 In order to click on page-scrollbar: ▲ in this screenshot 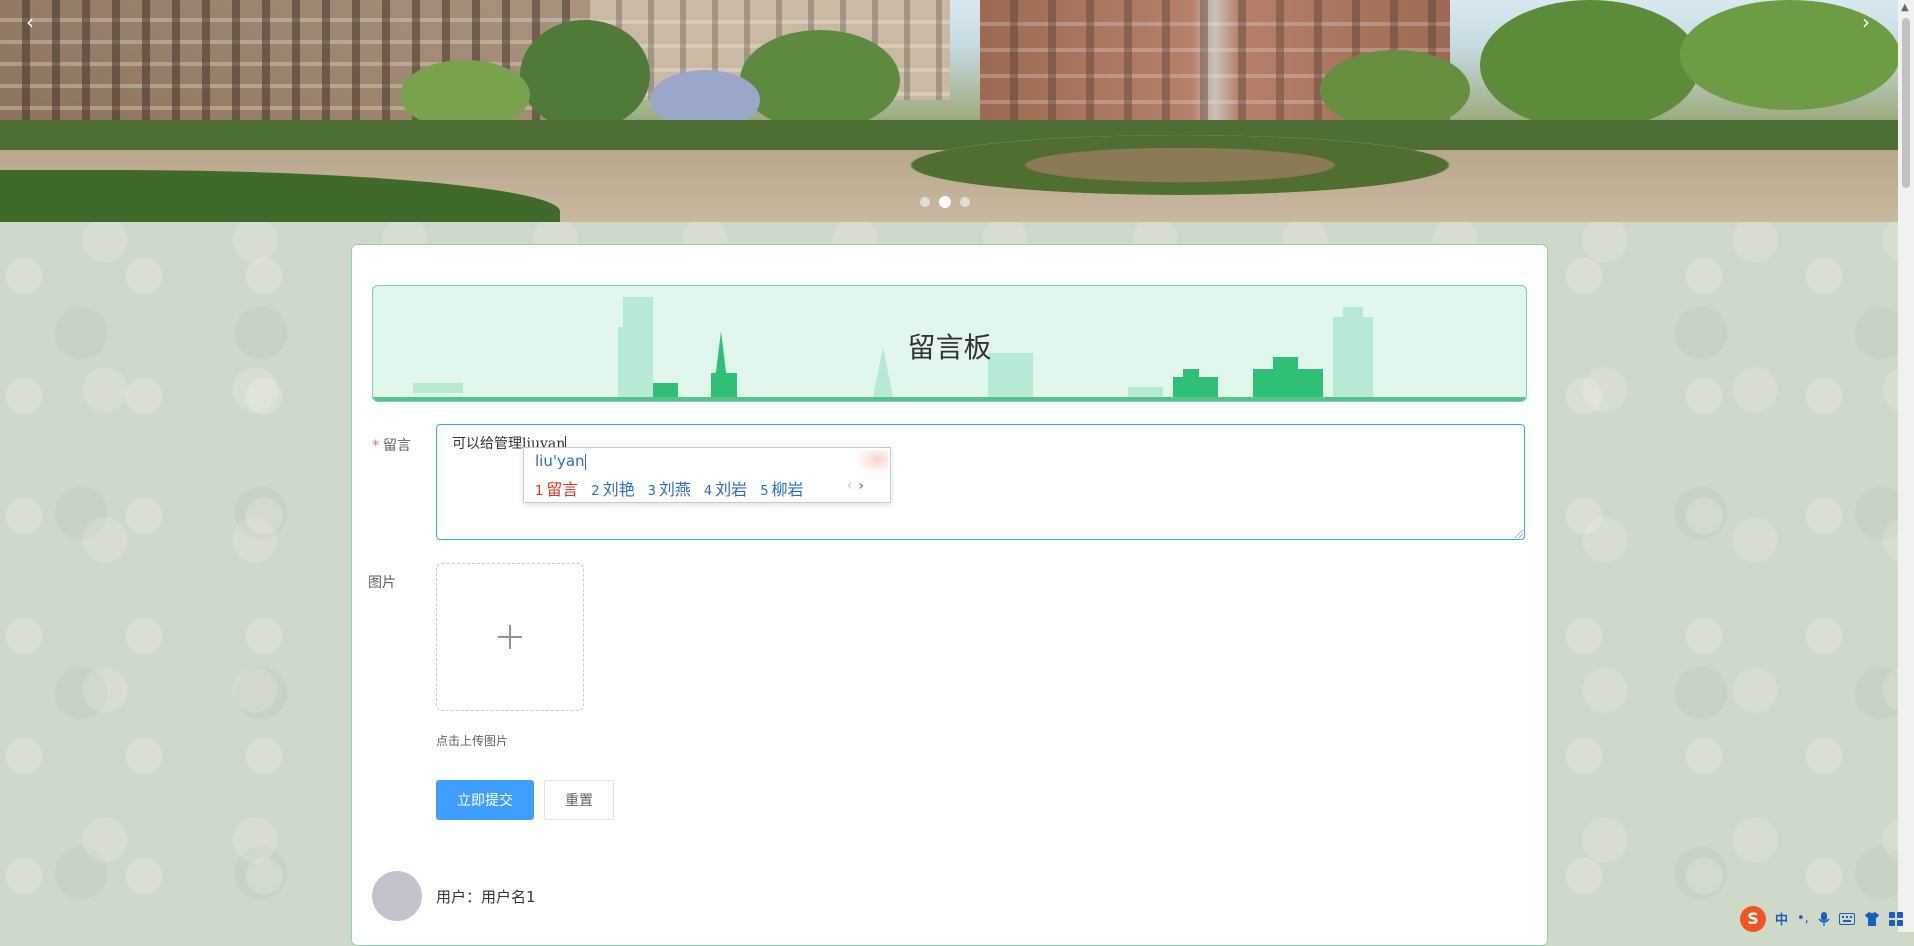, I will do `click(1906, 466)`.